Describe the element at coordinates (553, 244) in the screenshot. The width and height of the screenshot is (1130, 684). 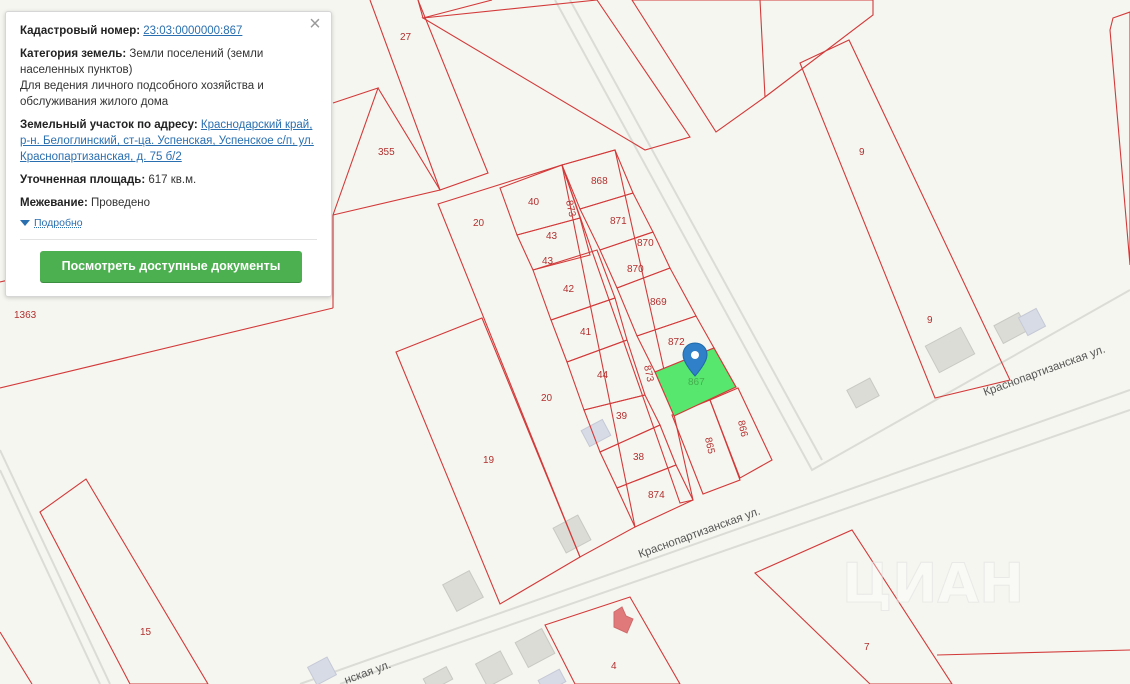
I see `parcel-43-a` at that location.